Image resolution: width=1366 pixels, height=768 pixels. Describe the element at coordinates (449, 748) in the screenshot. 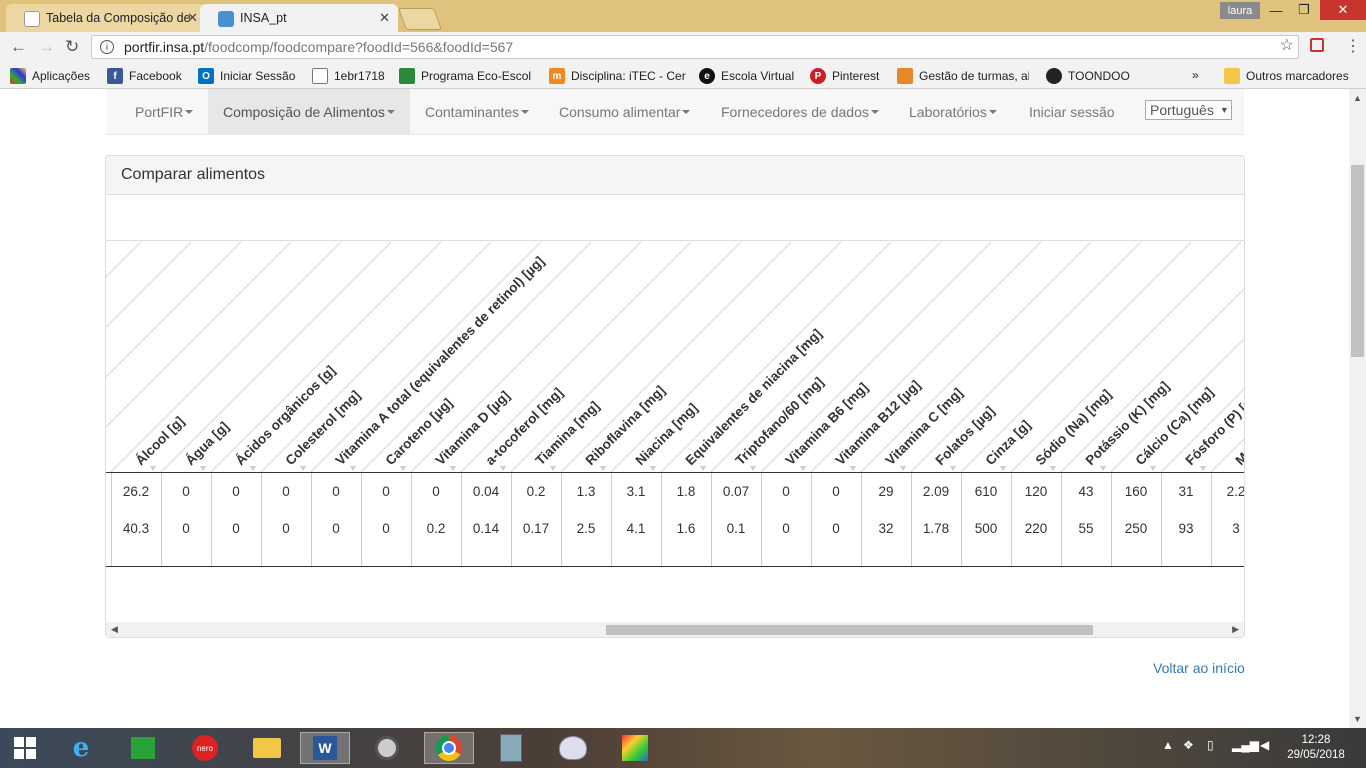

I see `chrome-icon` at that location.